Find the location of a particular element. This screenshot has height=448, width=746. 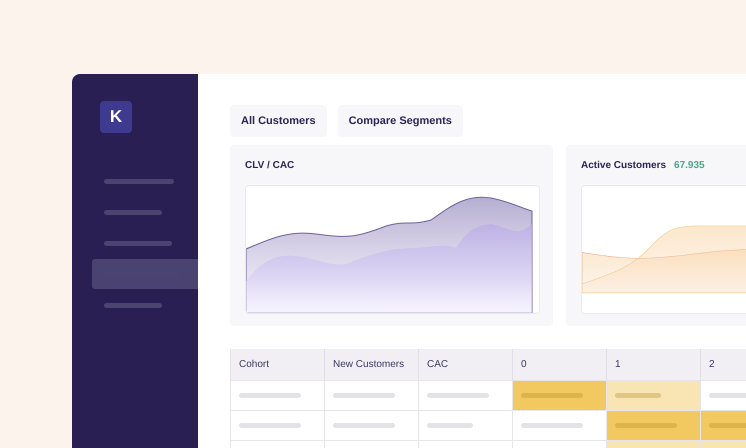

tab: All Customers is located at coordinates (278, 121).